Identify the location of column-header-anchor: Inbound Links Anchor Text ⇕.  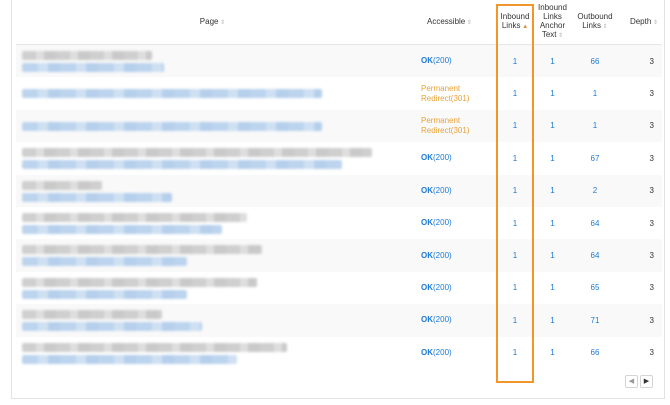
(552, 22).